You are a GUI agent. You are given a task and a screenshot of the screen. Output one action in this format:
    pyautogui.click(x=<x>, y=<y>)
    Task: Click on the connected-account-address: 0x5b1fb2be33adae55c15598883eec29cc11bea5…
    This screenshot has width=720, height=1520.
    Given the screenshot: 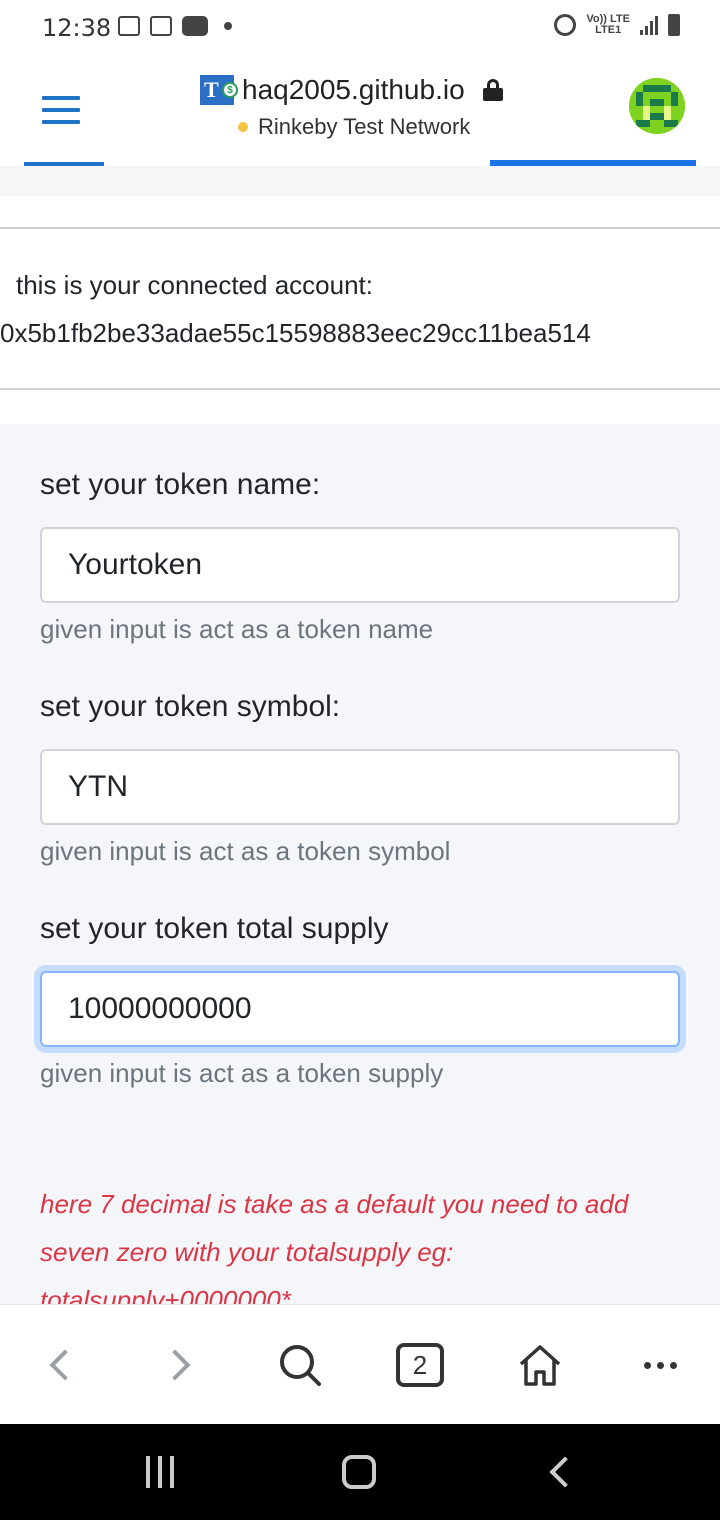 What is the action you would take?
    pyautogui.click(x=295, y=333)
    